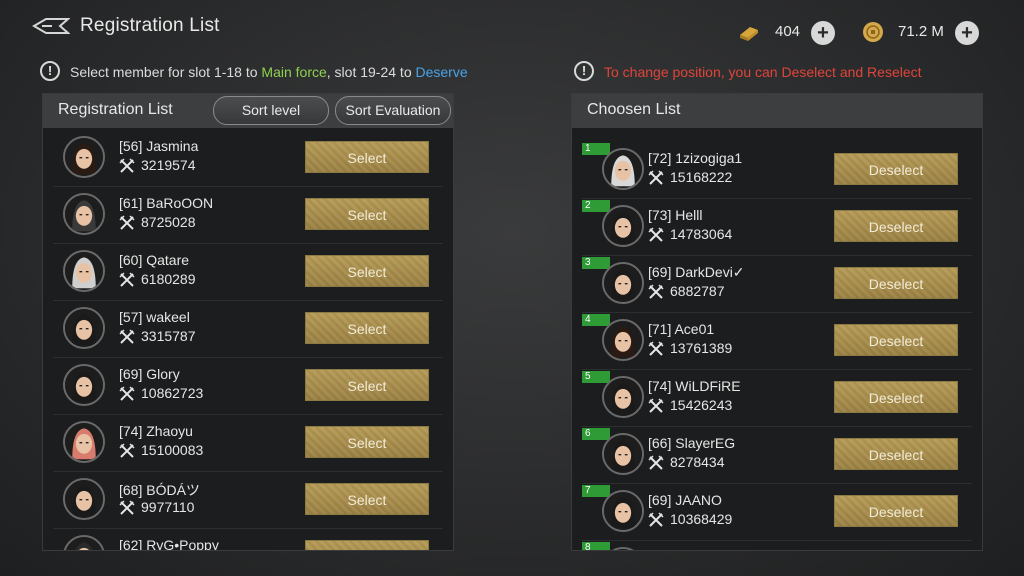 Image resolution: width=1024 pixels, height=576 pixels. What do you see at coordinates (248, 444) in the screenshot?
I see `registration-row: [74] Zhaoyu 15100083 Select` at bounding box center [248, 444].